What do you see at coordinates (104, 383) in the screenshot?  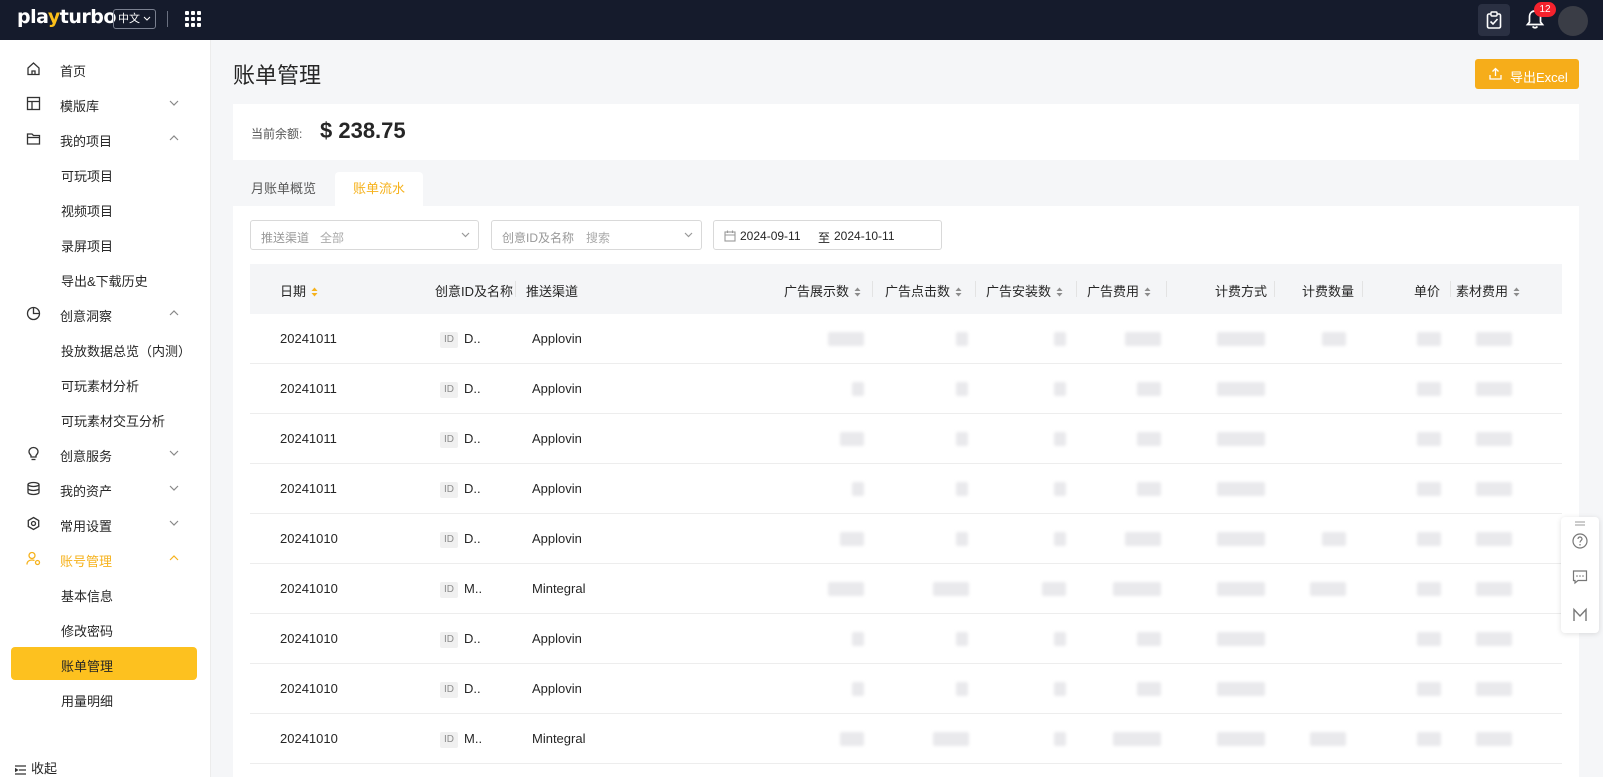 I see `sidebar-item-playable-analysis: 可玩素材分析` at bounding box center [104, 383].